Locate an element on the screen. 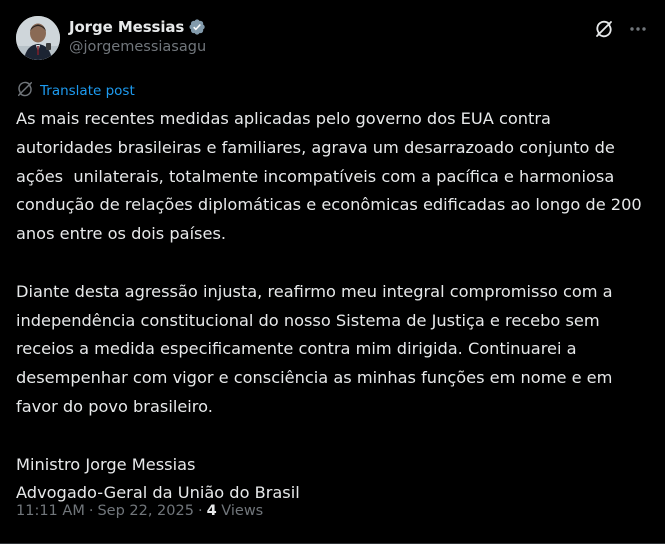 The width and height of the screenshot is (665, 544). avatar is located at coordinates (38, 38).